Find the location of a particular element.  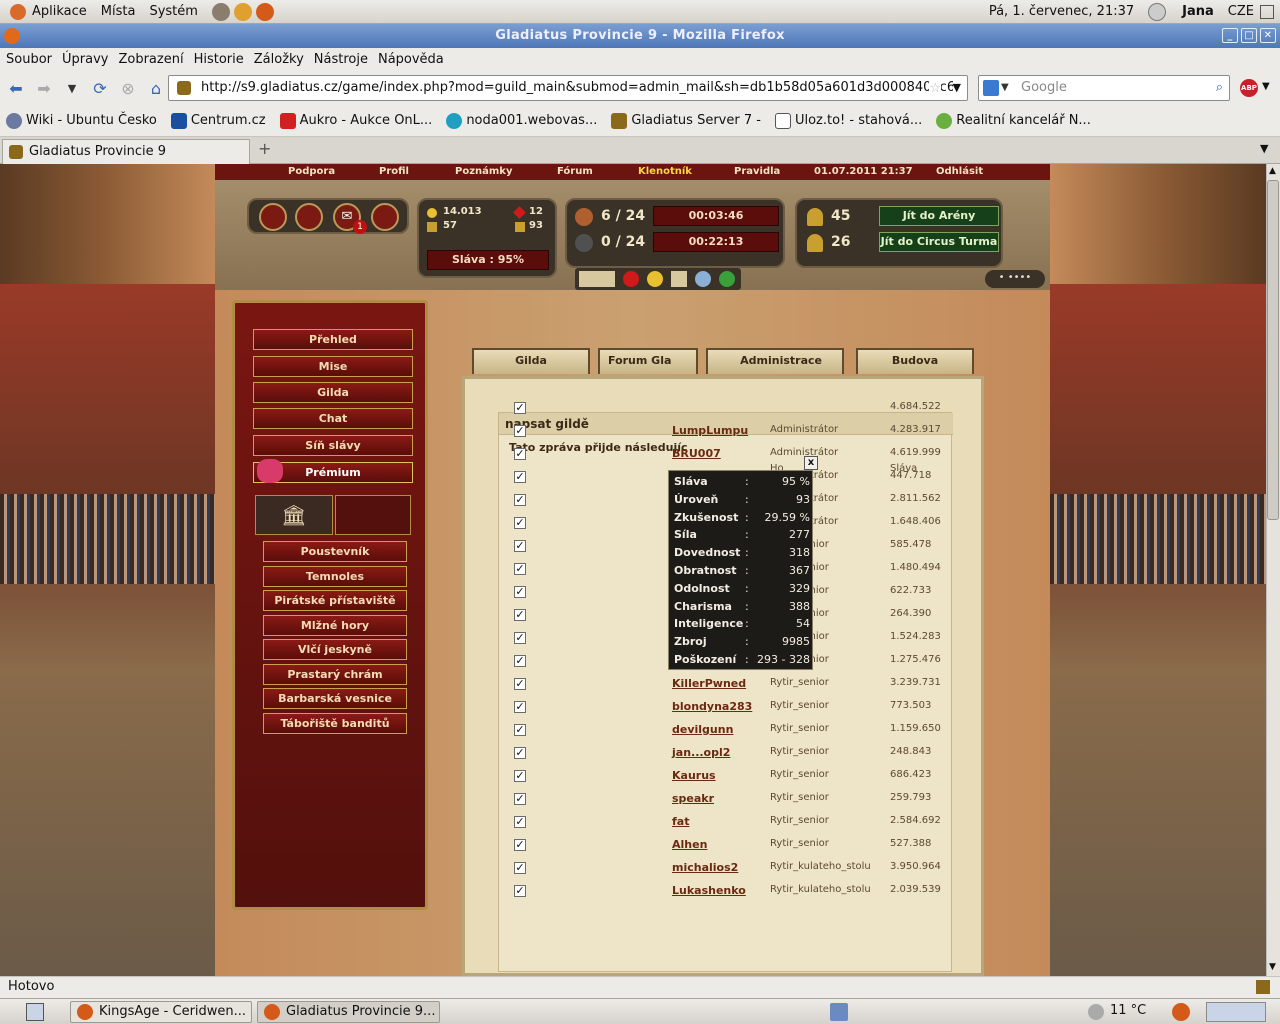

tab-guild: Gilda is located at coordinates (531, 361).